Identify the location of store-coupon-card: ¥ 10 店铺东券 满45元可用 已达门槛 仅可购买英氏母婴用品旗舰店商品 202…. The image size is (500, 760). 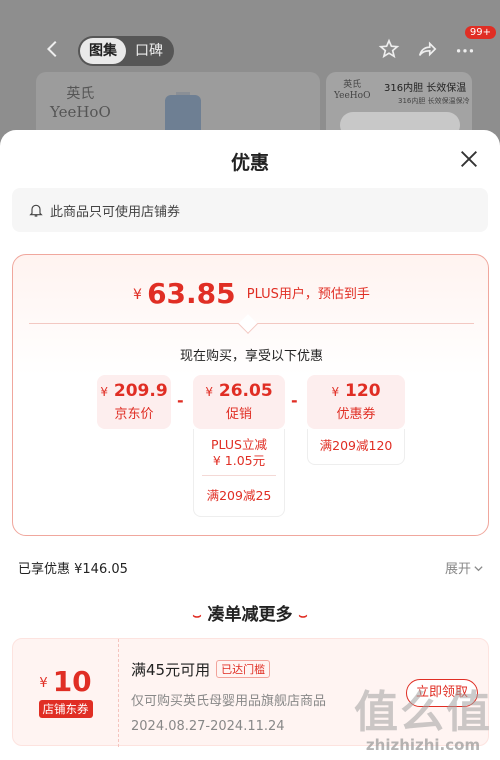
(250, 692).